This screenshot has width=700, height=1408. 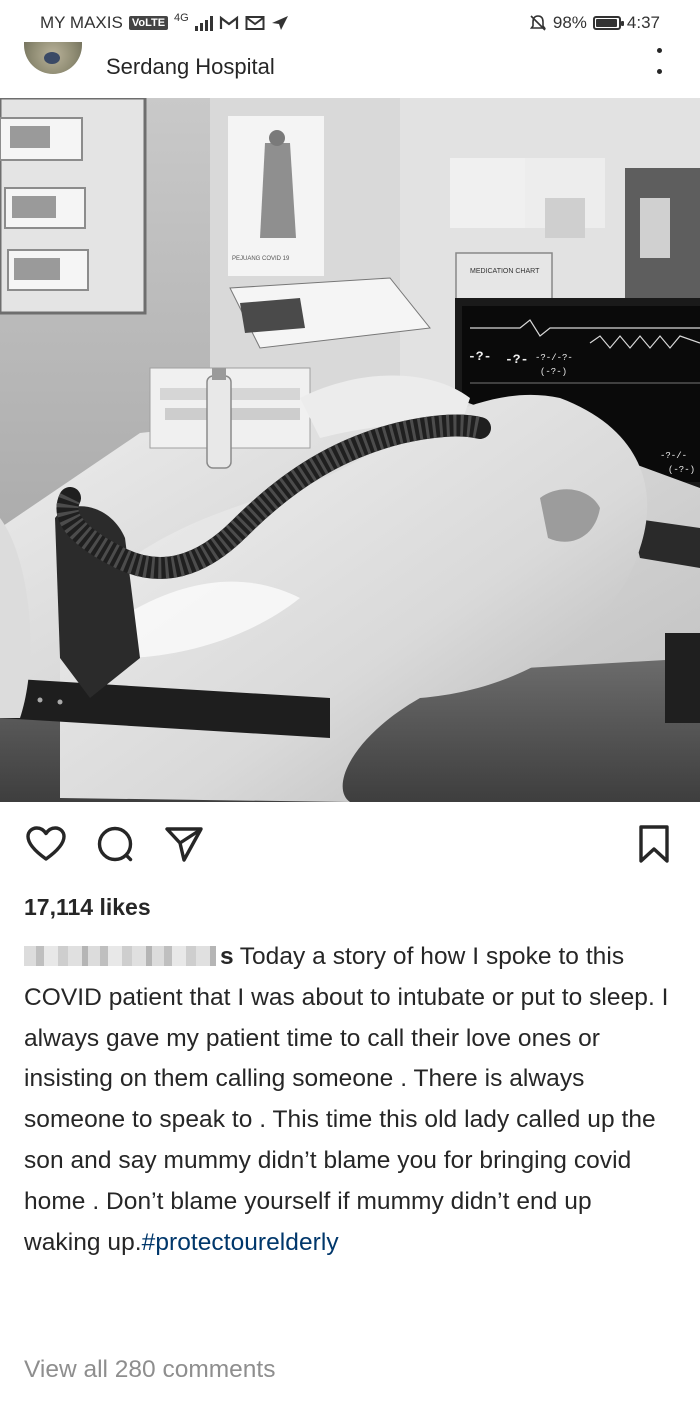 I want to click on clock: 4:37, so click(x=643, y=22).